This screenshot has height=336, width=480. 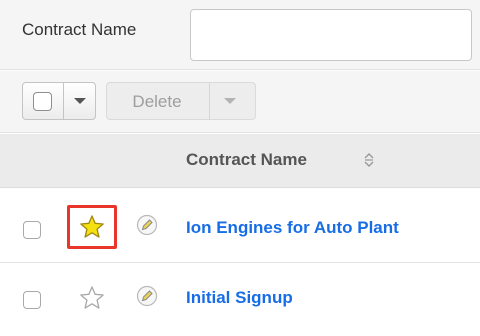 I want to click on column-header-contract-name: Contract Name, so click(x=246, y=160).